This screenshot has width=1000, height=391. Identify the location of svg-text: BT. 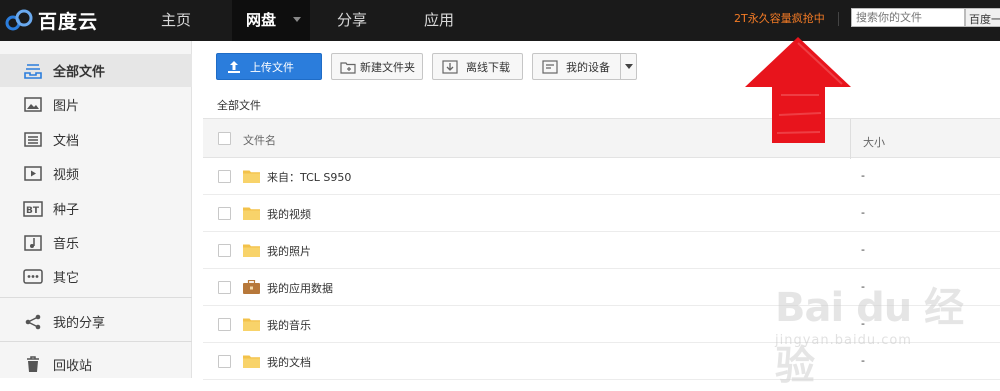
(33, 211).